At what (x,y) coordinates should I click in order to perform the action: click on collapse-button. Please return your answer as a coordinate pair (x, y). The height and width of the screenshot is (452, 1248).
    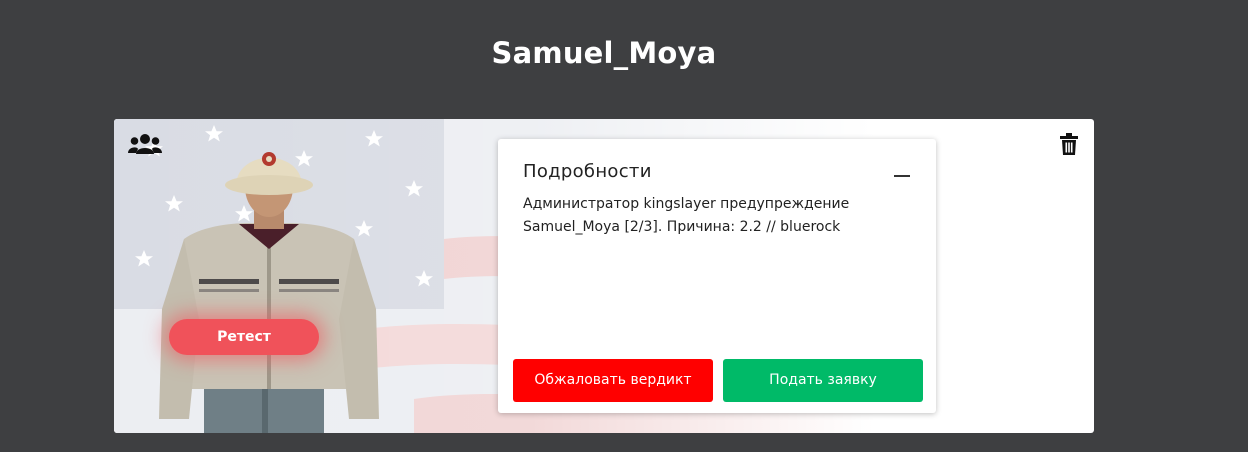
    Looking at the image, I should click on (902, 176).